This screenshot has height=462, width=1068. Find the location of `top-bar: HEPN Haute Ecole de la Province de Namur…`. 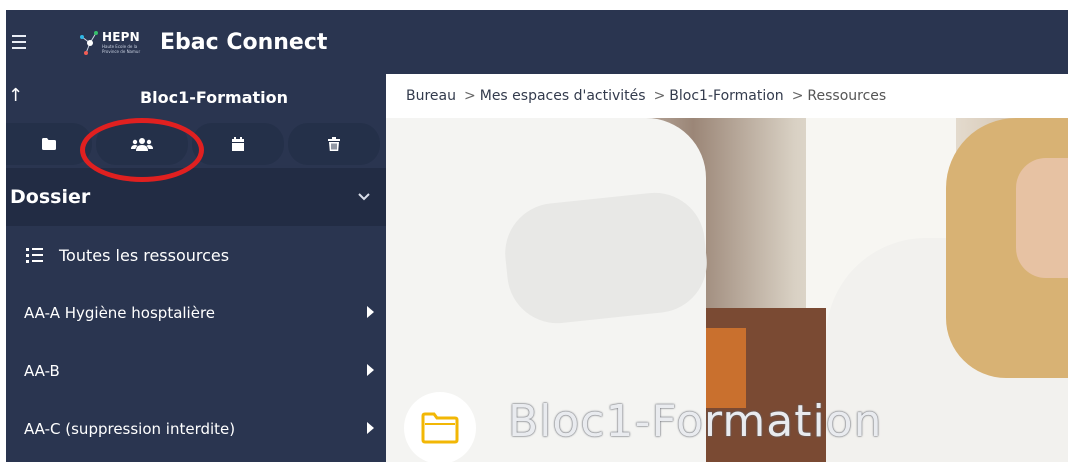

top-bar: HEPN Haute Ecole de la Province de Namur… is located at coordinates (537, 42).